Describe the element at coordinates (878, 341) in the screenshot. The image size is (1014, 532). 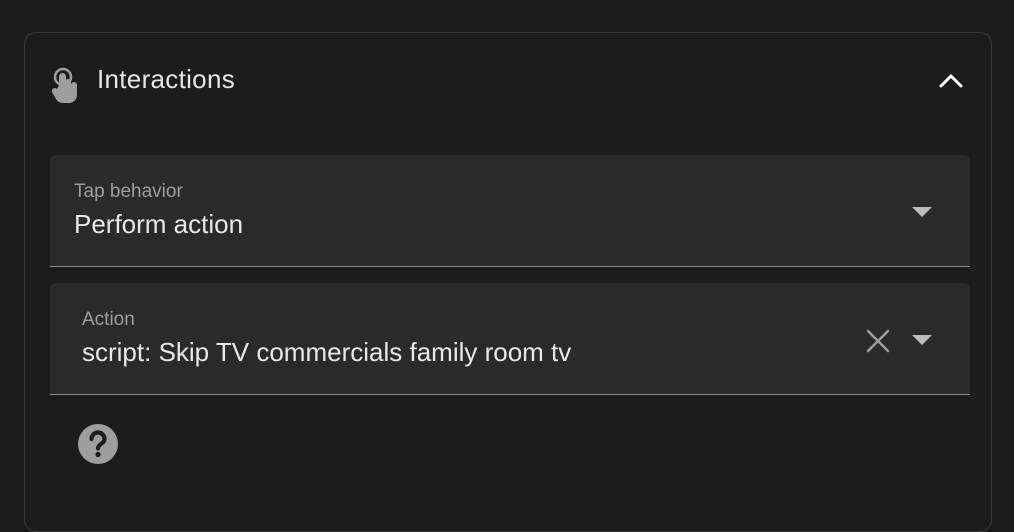
I see `close-icon` at that location.